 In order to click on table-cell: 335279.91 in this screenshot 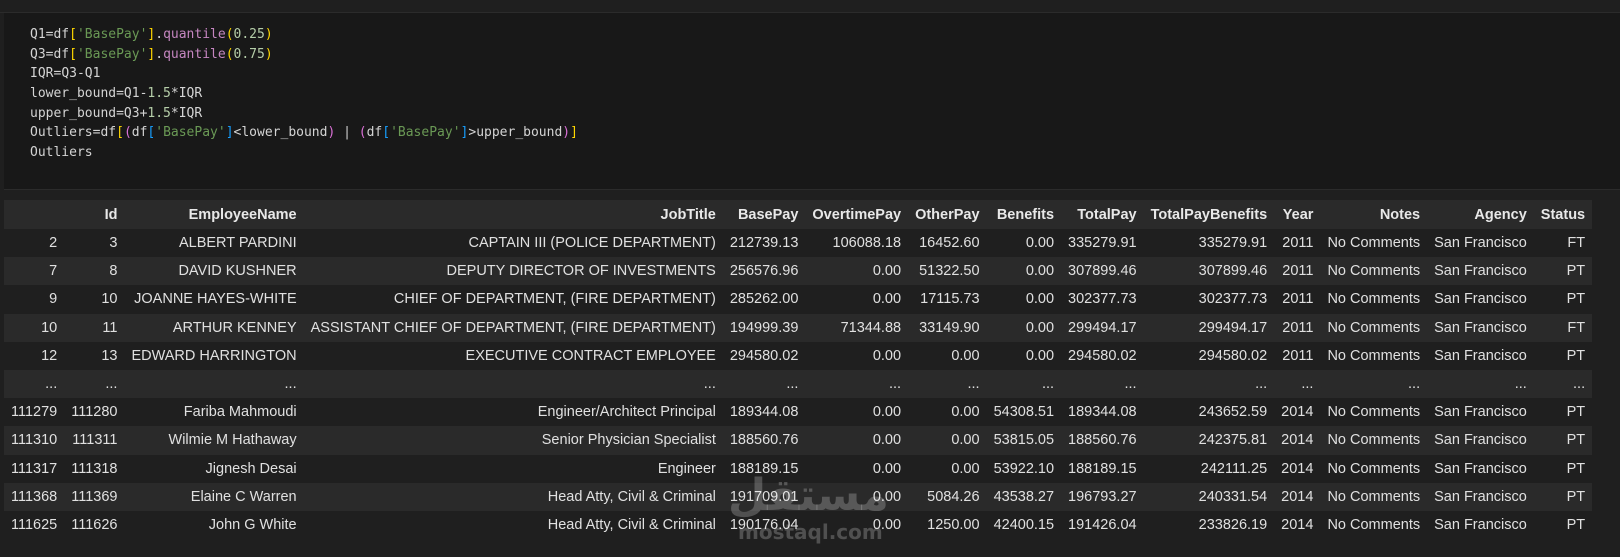, I will do `click(1102, 243)`.